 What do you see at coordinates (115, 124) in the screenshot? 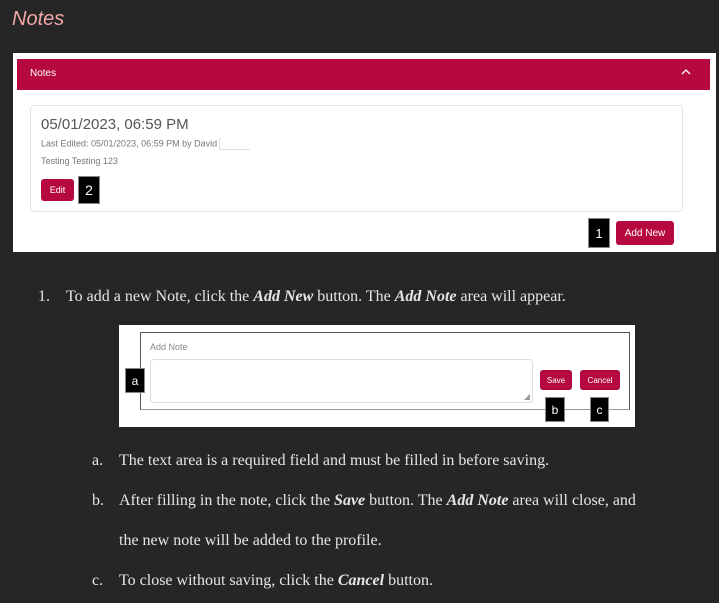
I see `note-datetime: 05/01/2023, 06:59 PM` at bounding box center [115, 124].